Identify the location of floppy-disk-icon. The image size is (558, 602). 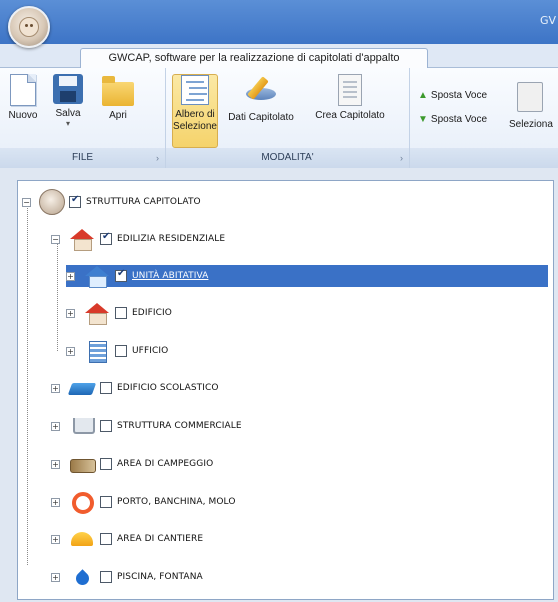
(68, 89).